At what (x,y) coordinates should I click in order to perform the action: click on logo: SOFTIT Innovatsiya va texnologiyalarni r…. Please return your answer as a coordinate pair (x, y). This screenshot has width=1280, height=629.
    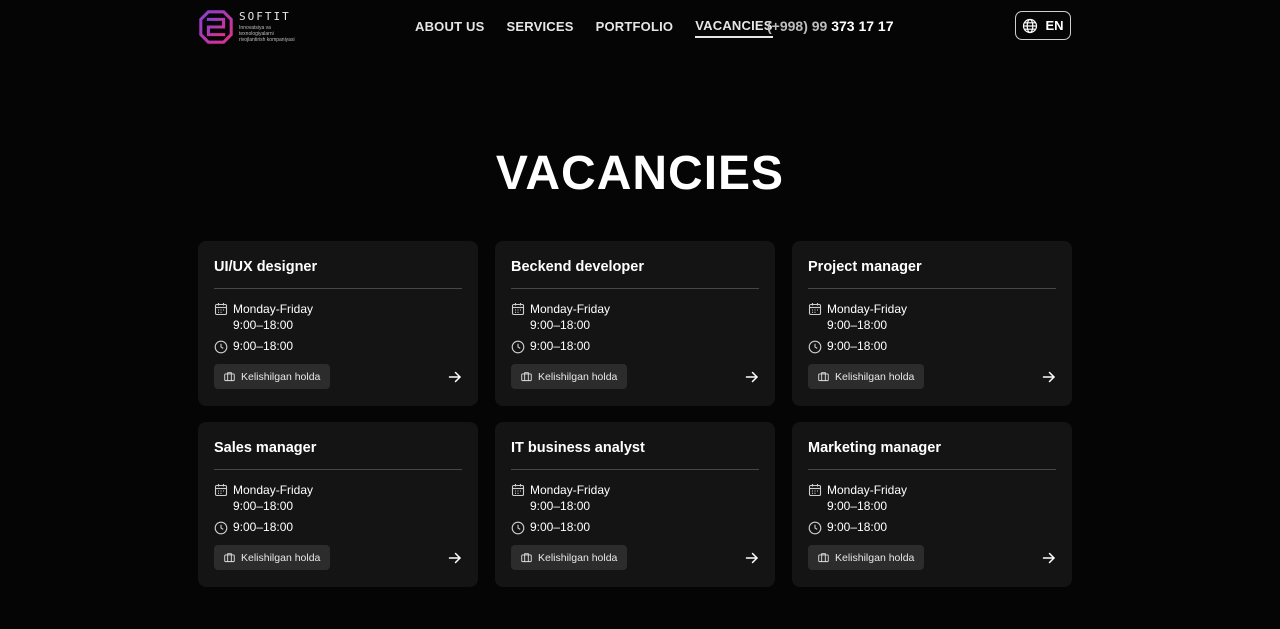
    Looking at the image, I should click on (249, 27).